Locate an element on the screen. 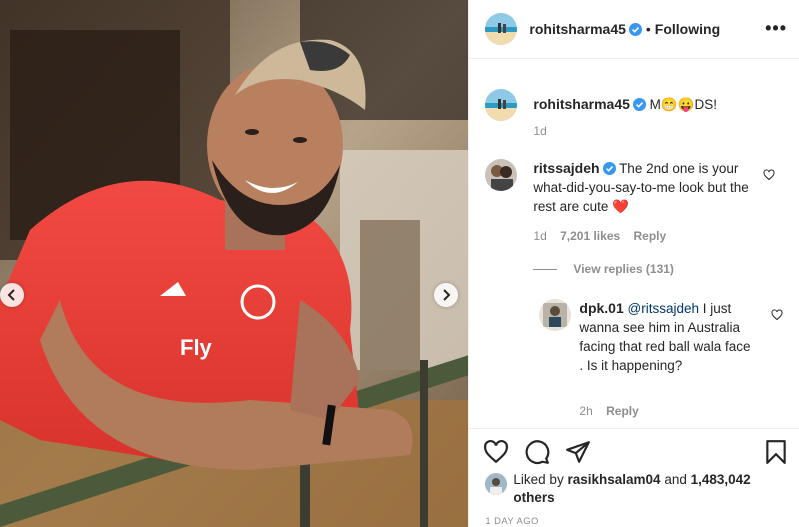 The image size is (799, 527). tongue-emoji: 😛 is located at coordinates (686, 104).